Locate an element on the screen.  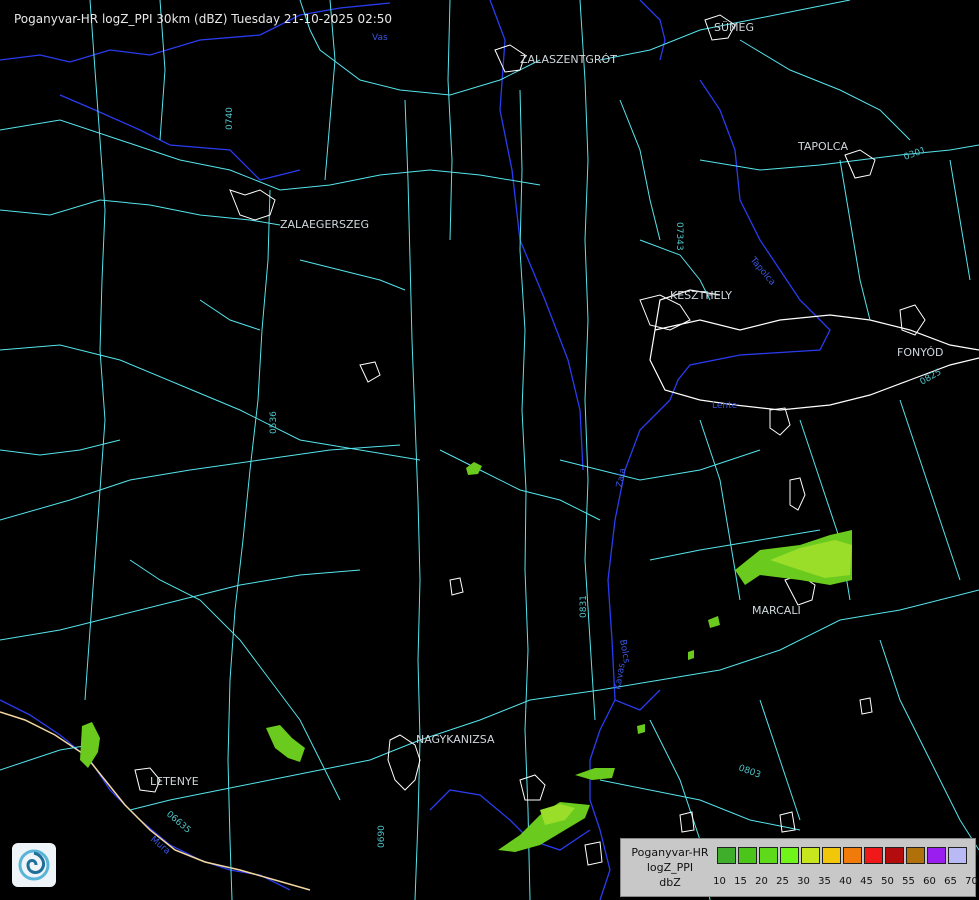
legend-tick-label: 20 is located at coordinates (761, 881).